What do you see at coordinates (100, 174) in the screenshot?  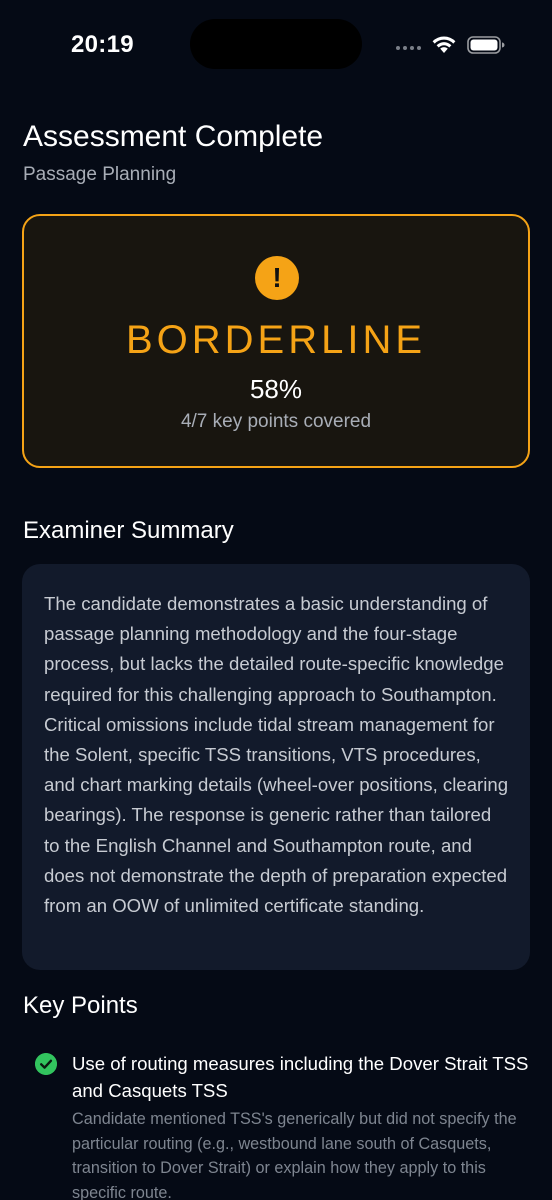 I see `page-subtitle: Passage Planning` at bounding box center [100, 174].